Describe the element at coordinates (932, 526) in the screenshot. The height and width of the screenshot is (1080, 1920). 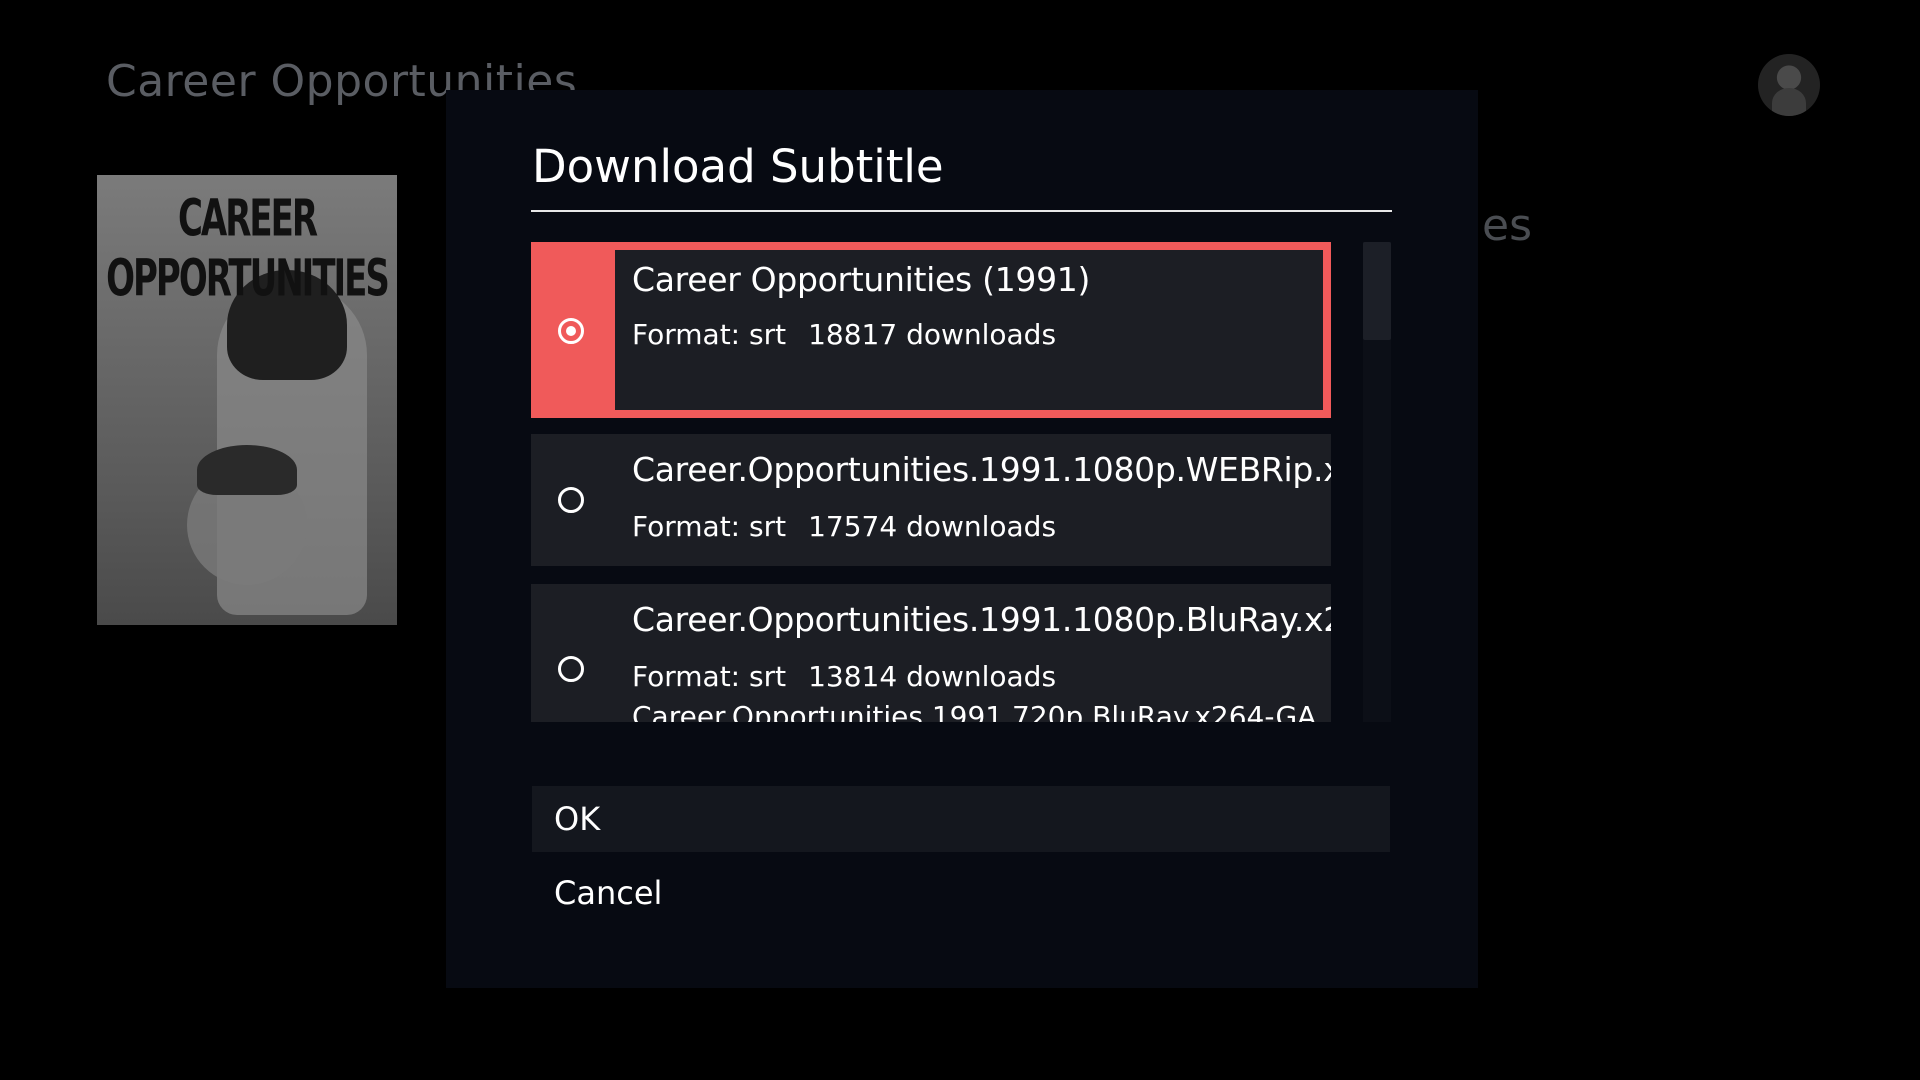
I see `subtitle-downloads: 17574 downloads` at that location.